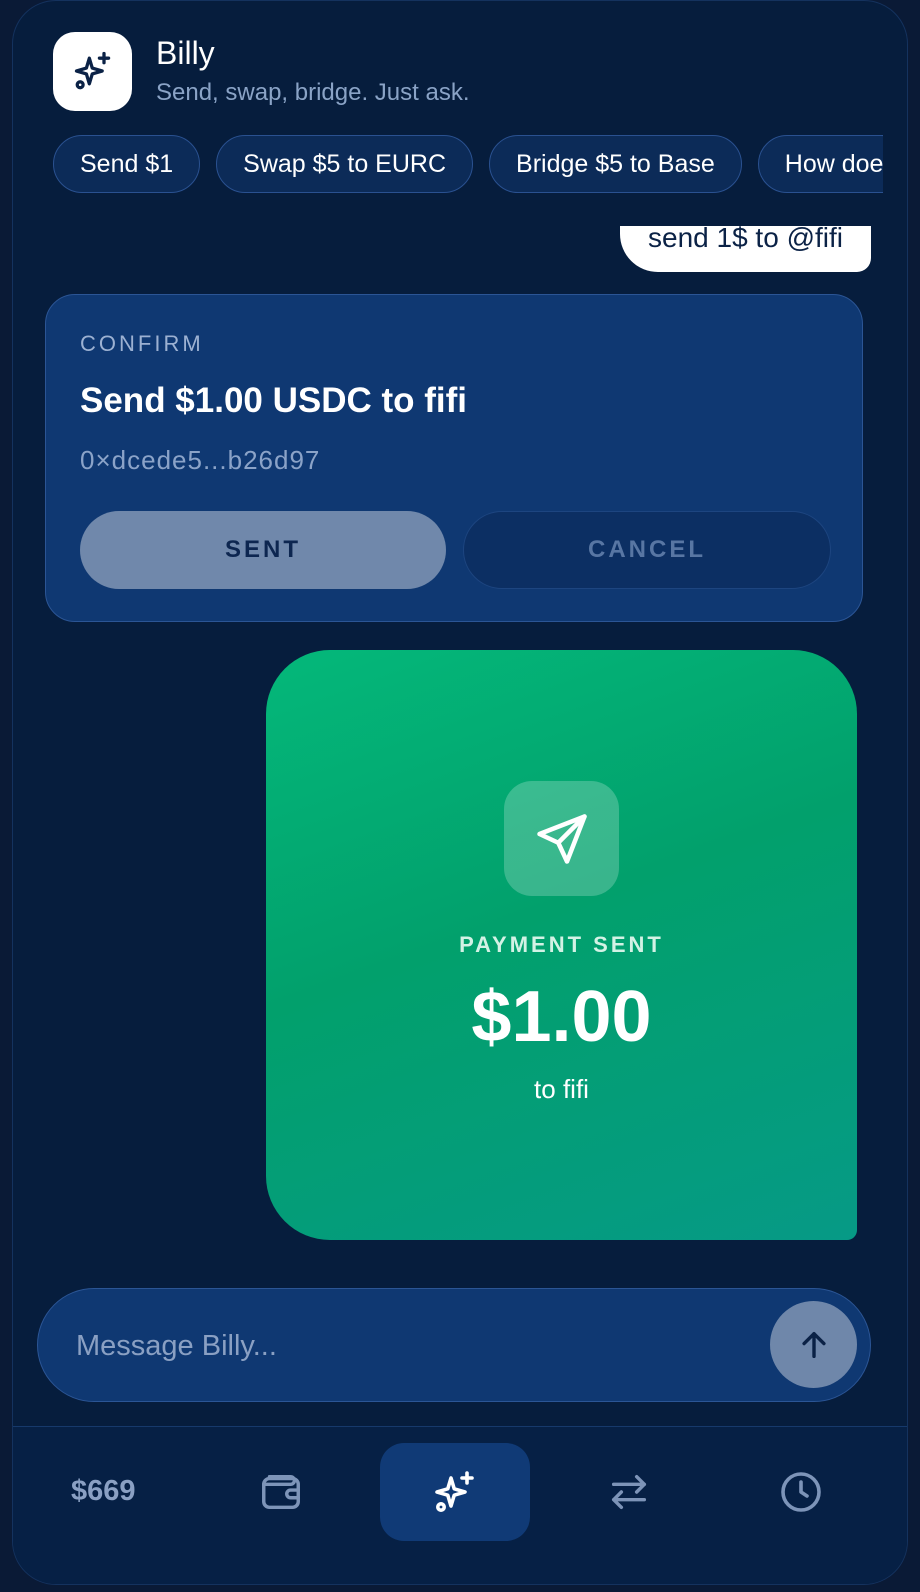 Image resolution: width=920 pixels, height=1592 pixels. Describe the element at coordinates (647, 550) in the screenshot. I see `cancel-button: CANCEL` at that location.